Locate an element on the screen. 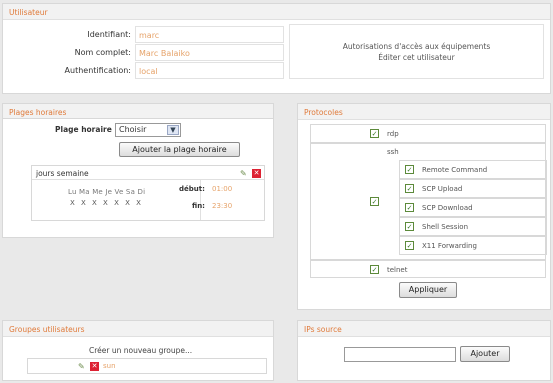  edit-user-link: Éditer cet utilisateur is located at coordinates (416, 57).